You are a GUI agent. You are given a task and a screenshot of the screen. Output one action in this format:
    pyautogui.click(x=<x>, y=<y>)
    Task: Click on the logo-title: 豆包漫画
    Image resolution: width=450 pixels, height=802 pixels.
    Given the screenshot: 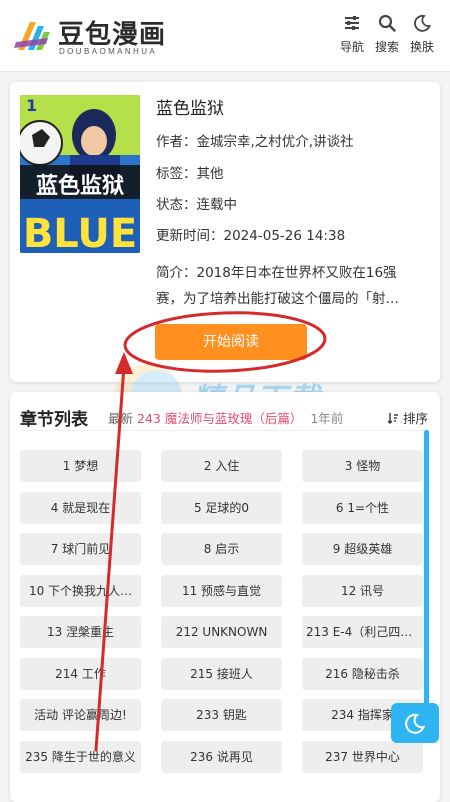 What is the action you would take?
    pyautogui.click(x=112, y=35)
    